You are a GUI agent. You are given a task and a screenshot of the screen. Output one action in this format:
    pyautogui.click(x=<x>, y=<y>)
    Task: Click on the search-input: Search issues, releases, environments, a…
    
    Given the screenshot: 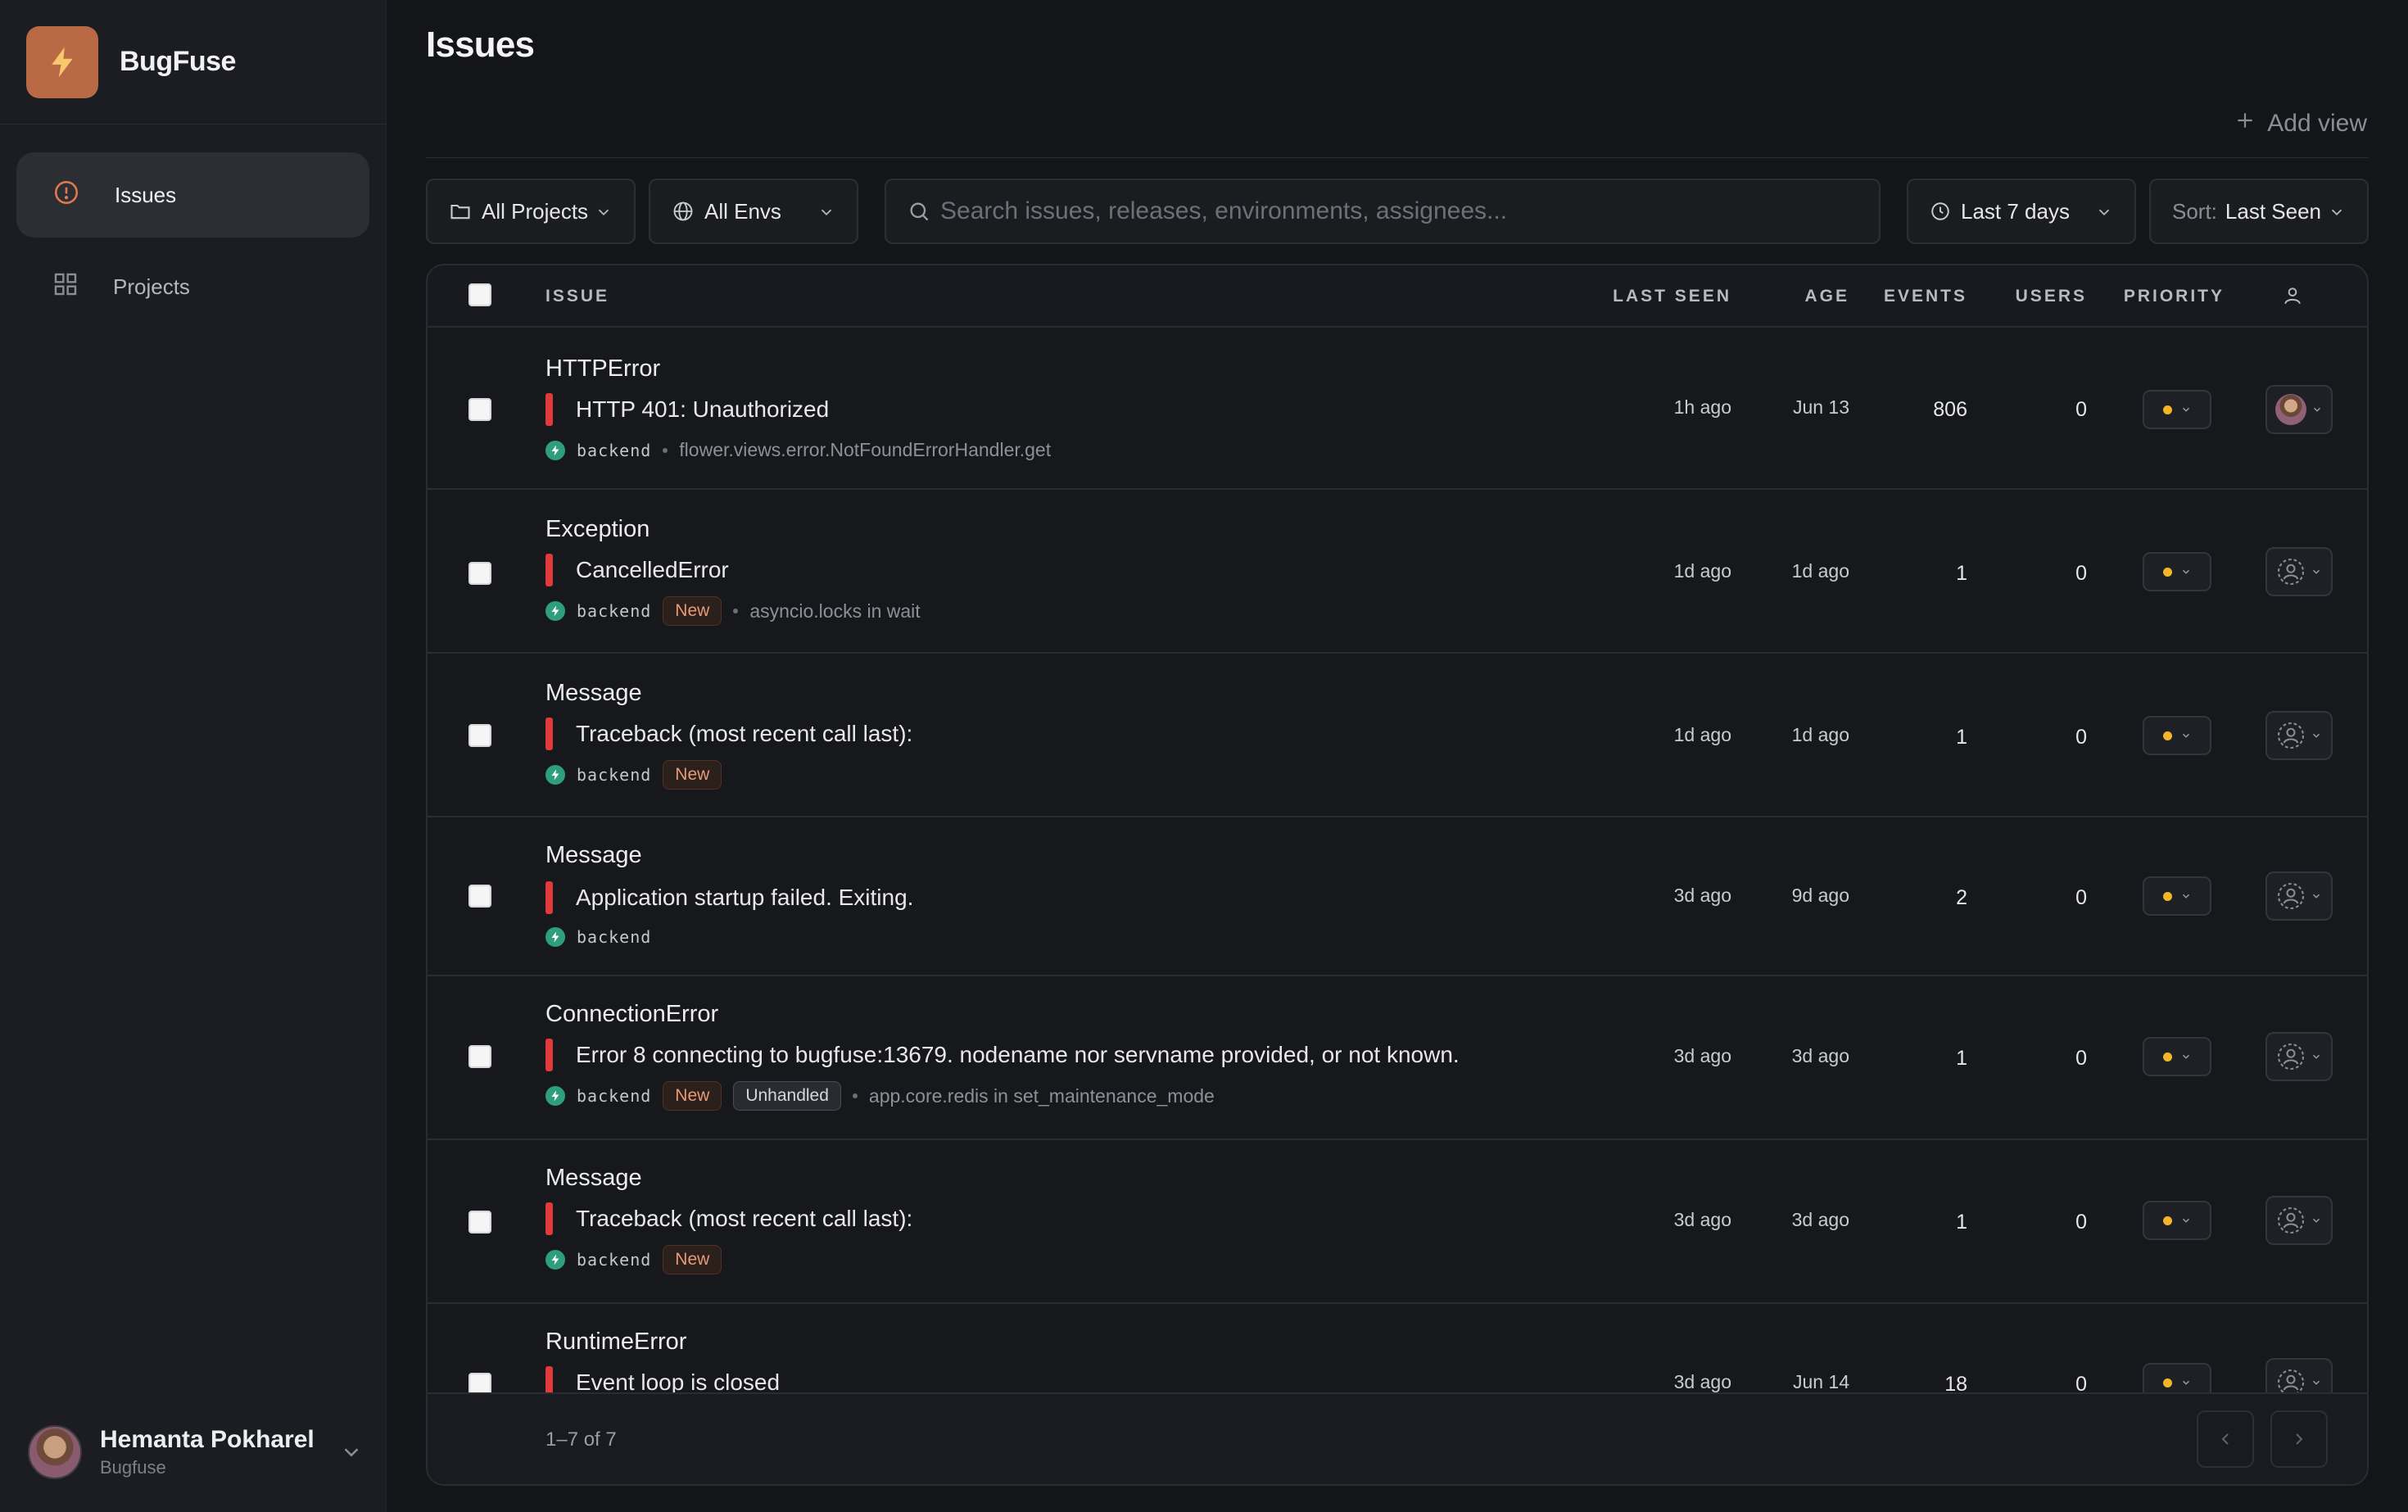 What is the action you would take?
    pyautogui.click(x=1383, y=211)
    